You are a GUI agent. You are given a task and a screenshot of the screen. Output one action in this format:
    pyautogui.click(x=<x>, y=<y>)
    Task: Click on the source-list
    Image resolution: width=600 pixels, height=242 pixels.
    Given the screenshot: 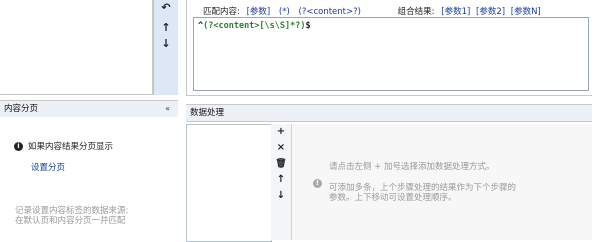 What is the action you would take?
    pyautogui.click(x=76, y=47)
    